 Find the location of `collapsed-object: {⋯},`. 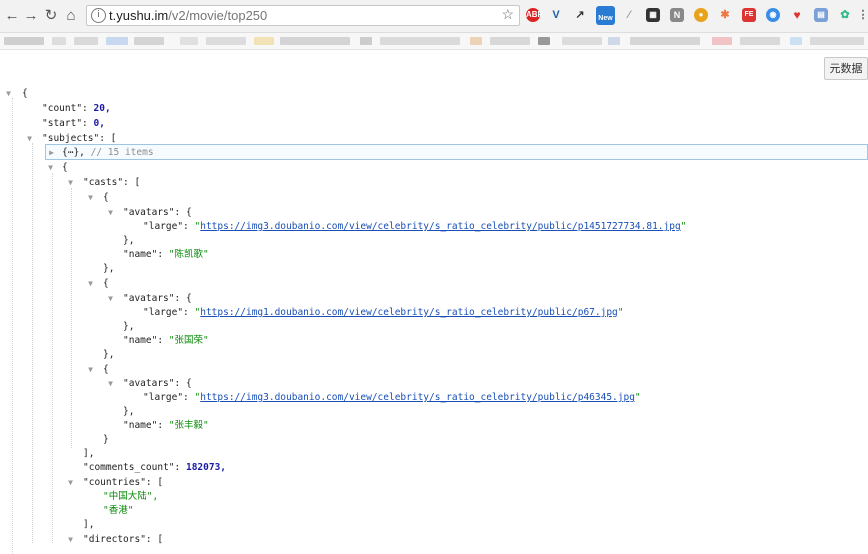

collapsed-object: {⋯}, is located at coordinates (73, 152).